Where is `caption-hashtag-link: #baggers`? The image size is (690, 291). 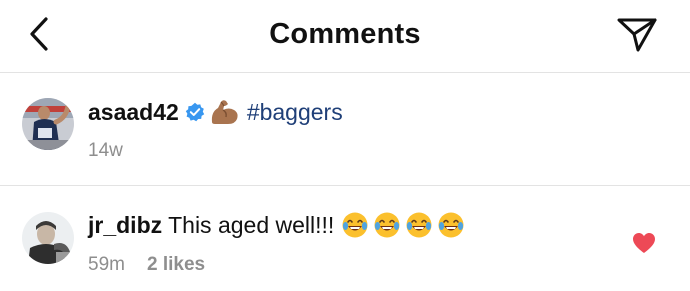 caption-hashtag-link: #baggers is located at coordinates (295, 112).